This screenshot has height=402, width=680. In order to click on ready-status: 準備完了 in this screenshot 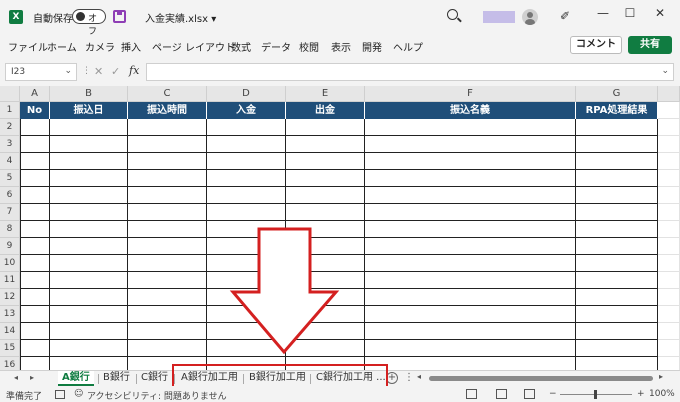, I will do `click(24, 397)`.